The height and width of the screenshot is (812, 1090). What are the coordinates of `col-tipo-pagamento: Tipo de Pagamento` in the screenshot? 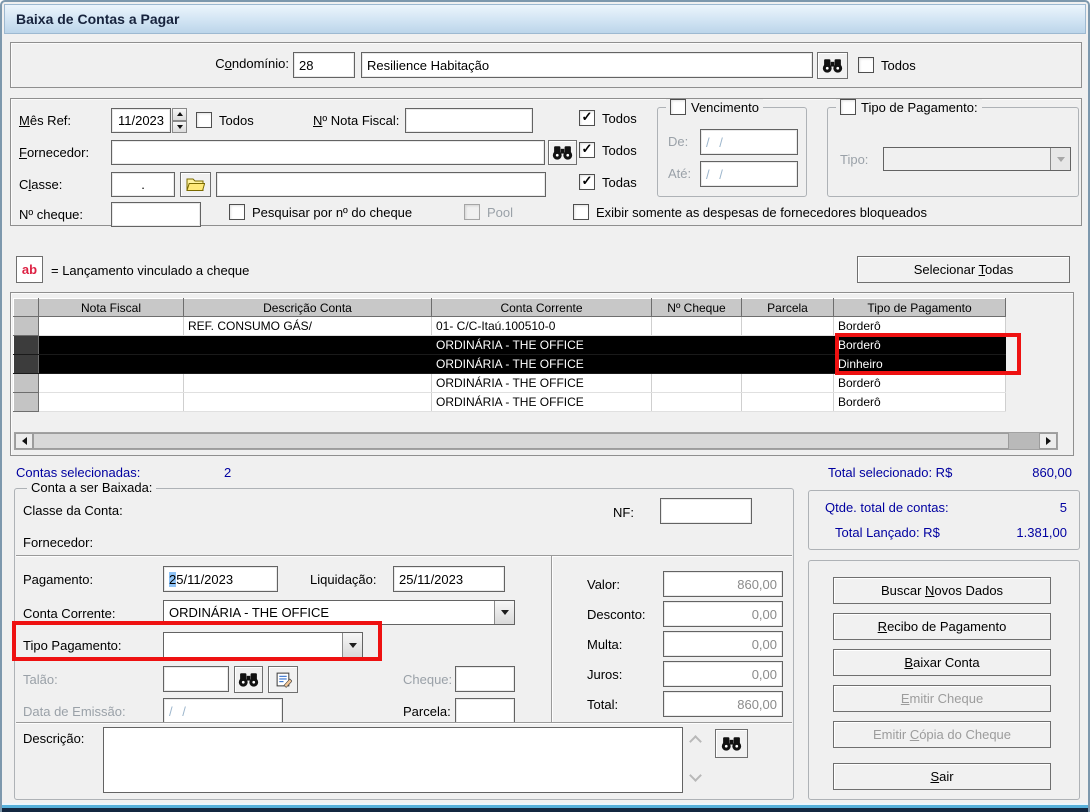 It's located at (919, 307).